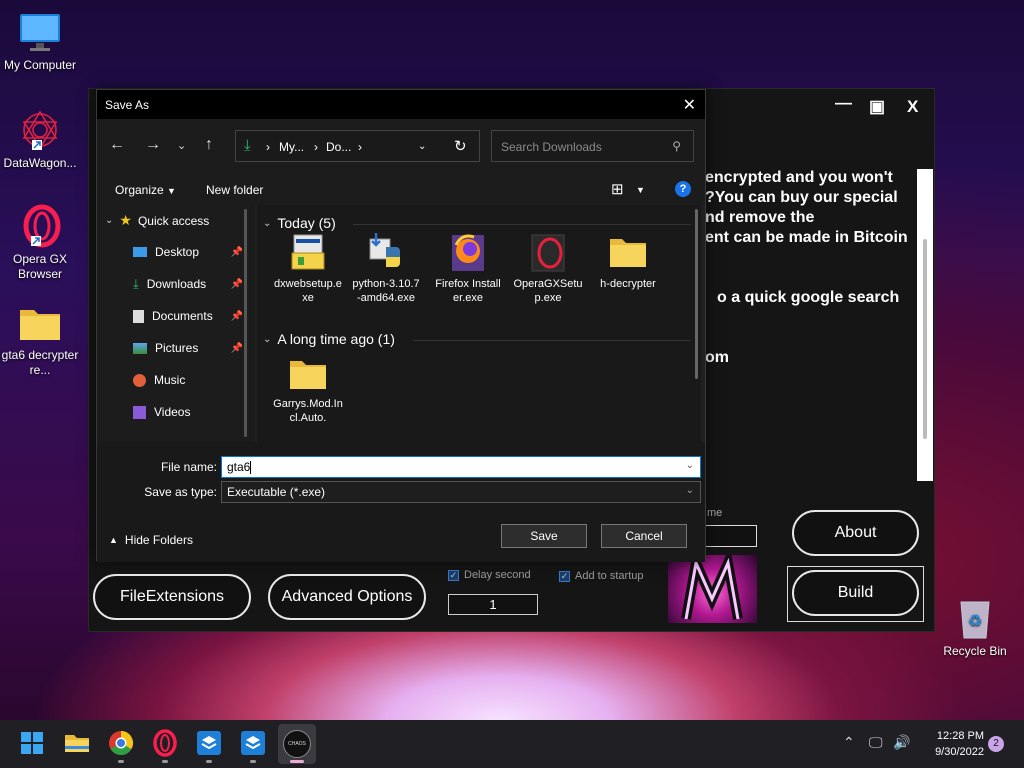 This screenshot has width=1024, height=768. I want to click on nav-item-music: Music, so click(193, 380).